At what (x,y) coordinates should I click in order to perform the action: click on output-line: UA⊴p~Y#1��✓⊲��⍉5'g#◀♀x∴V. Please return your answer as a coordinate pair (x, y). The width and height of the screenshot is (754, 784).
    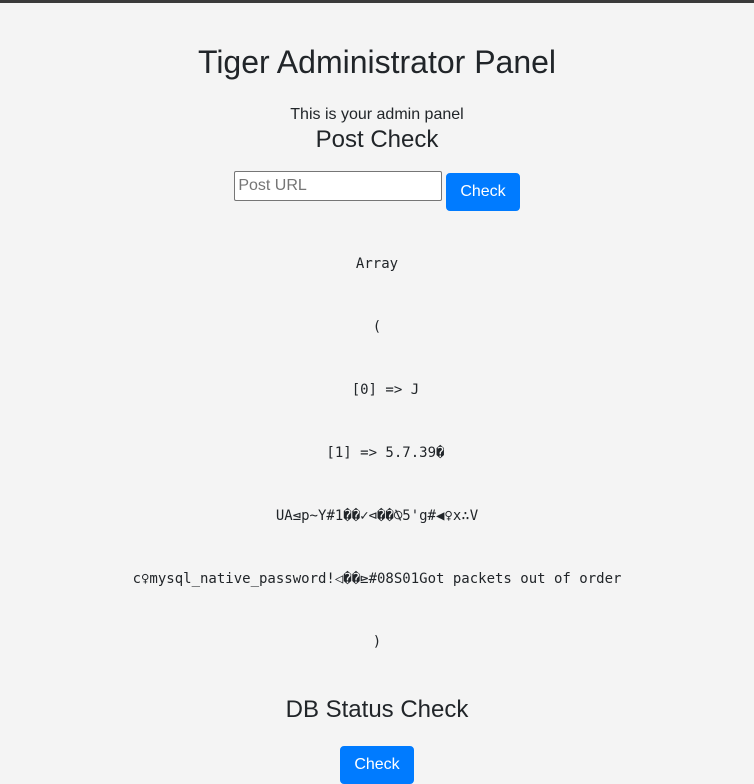
    Looking at the image, I should click on (377, 516).